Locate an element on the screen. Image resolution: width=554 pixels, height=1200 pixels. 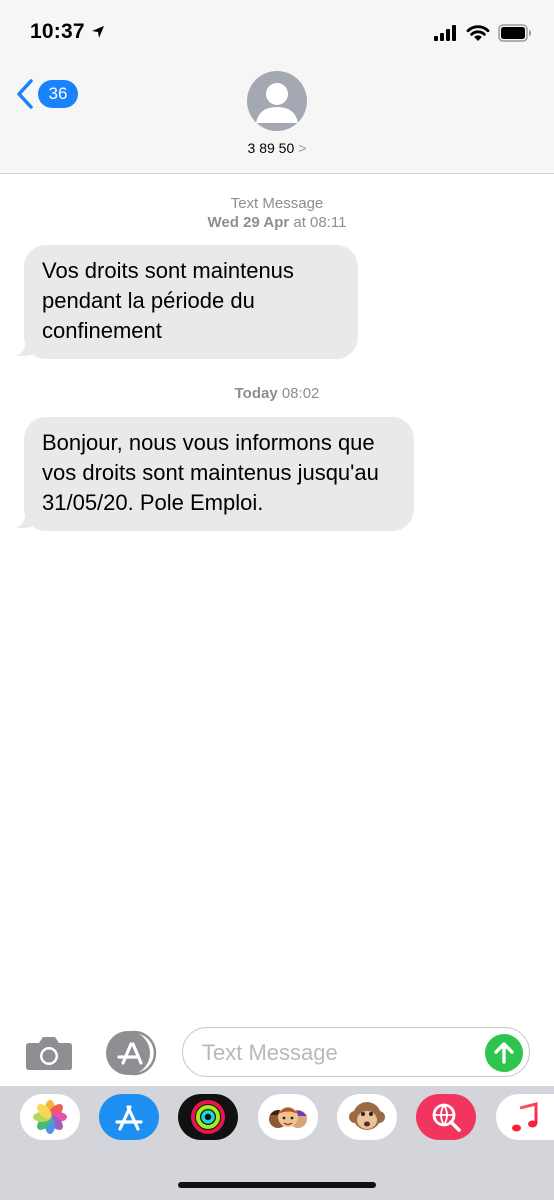
activity-app-button is located at coordinates (208, 1117).